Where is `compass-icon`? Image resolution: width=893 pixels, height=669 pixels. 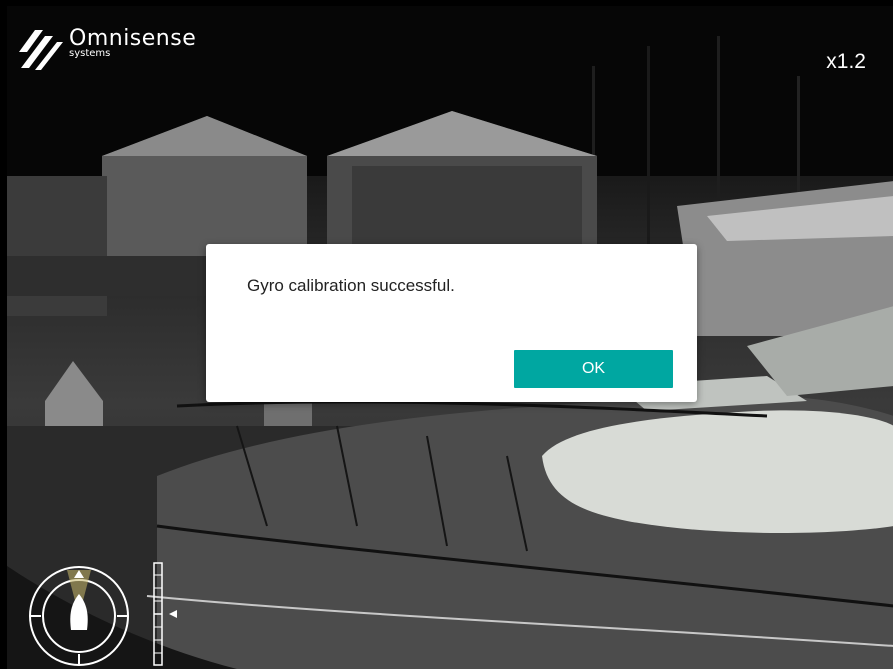 compass-icon is located at coordinates (79, 616).